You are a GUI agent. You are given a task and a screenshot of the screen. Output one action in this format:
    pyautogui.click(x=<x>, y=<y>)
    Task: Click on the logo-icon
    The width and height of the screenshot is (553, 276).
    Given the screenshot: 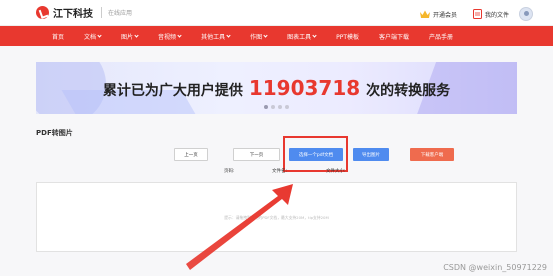 What is the action you would take?
    pyautogui.click(x=42, y=12)
    